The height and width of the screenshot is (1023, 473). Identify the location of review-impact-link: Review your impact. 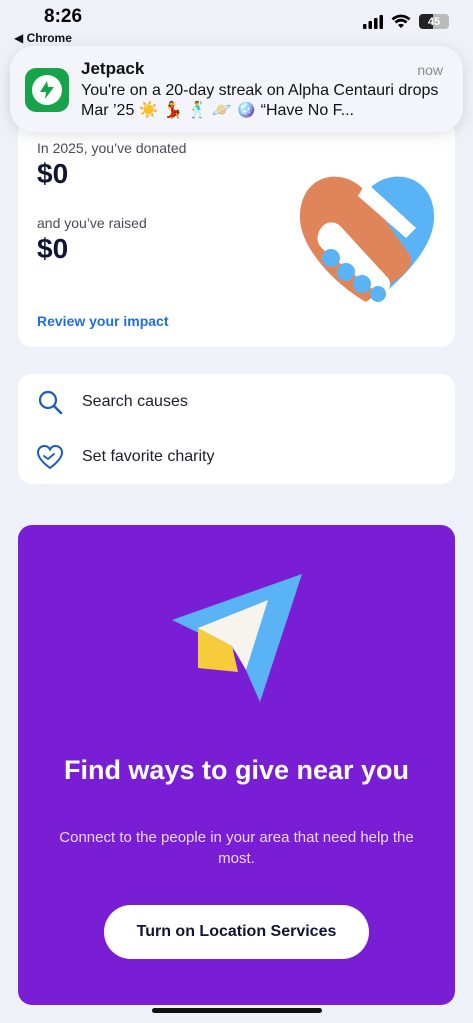
(103, 321).